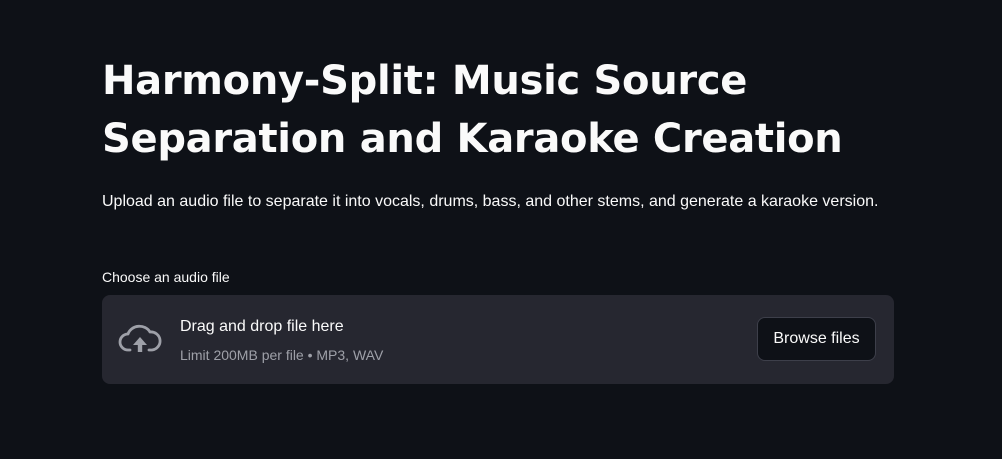 The width and height of the screenshot is (1002, 459). I want to click on dropzone-instruction: Drag and drop file here, so click(262, 326).